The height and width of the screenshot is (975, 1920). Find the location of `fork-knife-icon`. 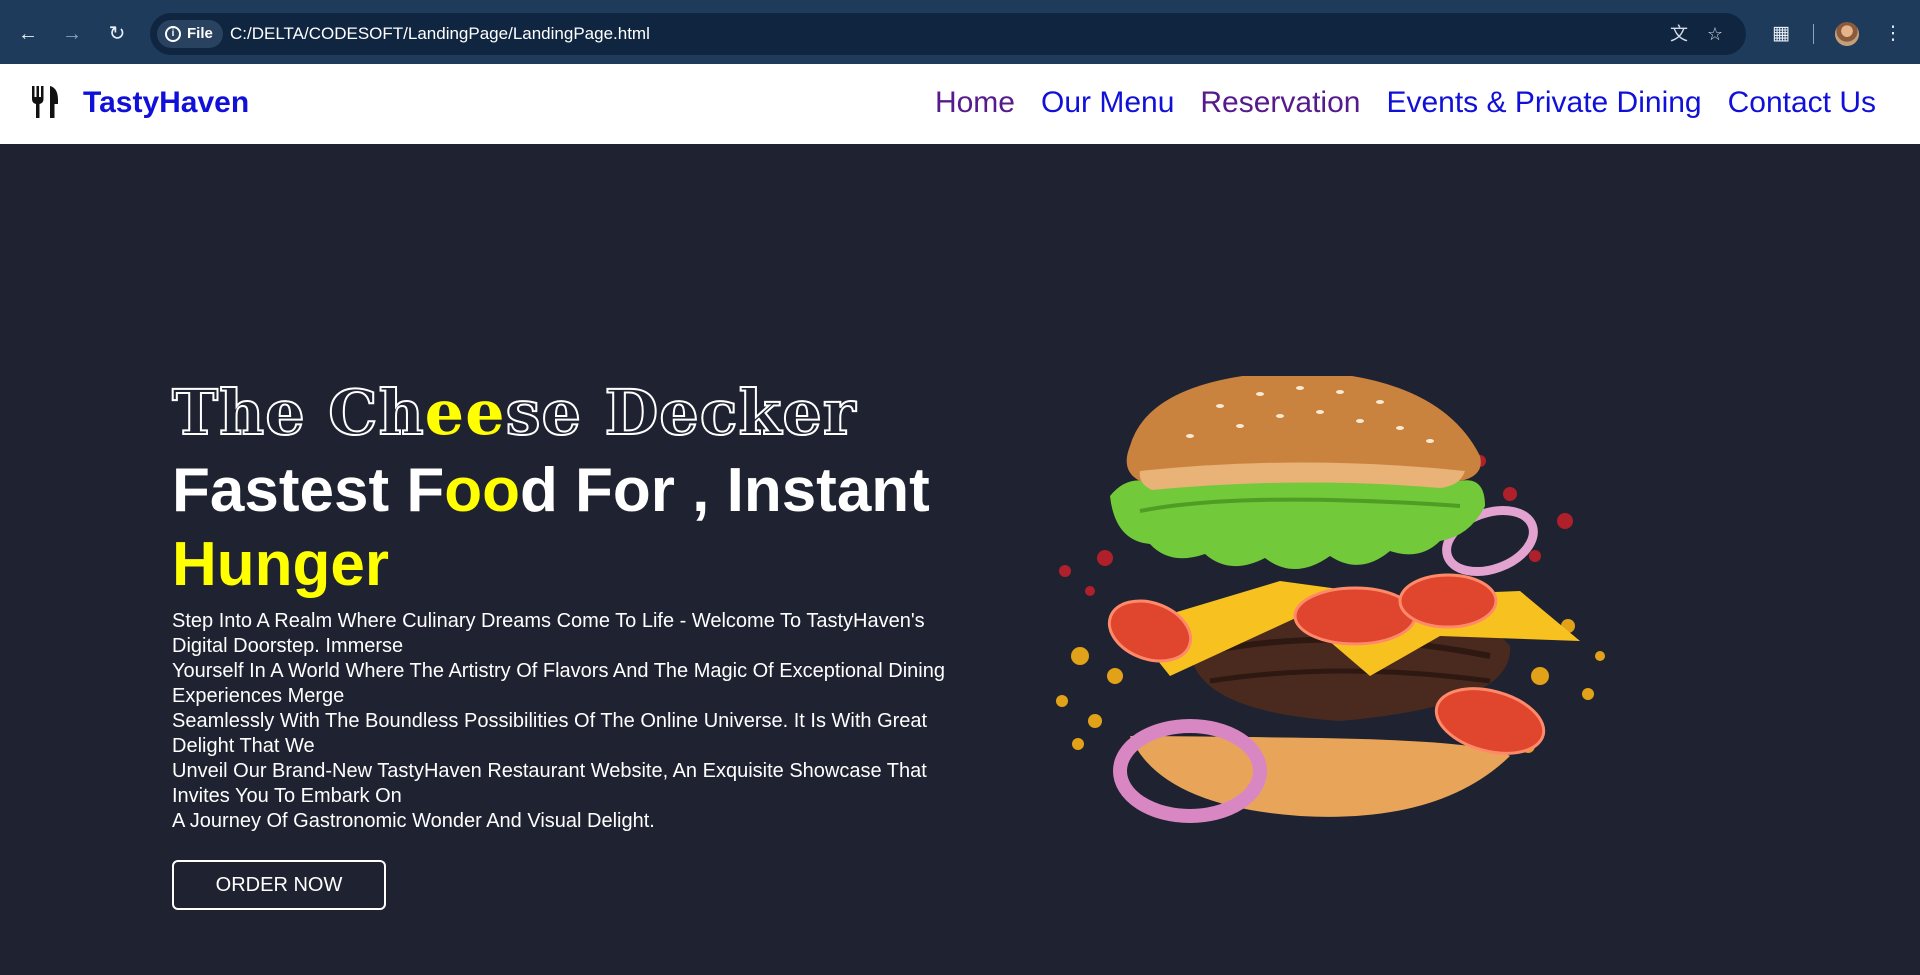

fork-knife-icon is located at coordinates (45, 102).